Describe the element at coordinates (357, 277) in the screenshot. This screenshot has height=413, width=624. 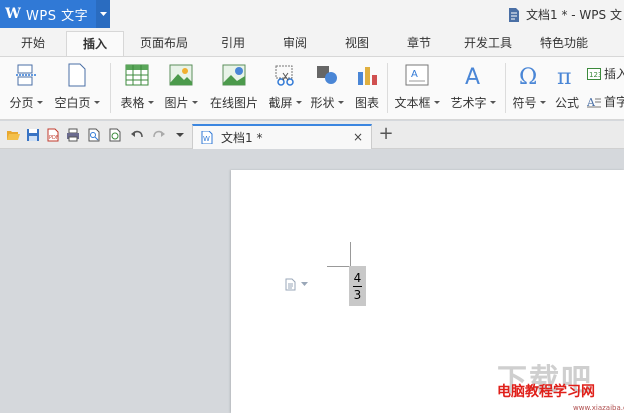
I see `fraction-numerator: 4` at that location.